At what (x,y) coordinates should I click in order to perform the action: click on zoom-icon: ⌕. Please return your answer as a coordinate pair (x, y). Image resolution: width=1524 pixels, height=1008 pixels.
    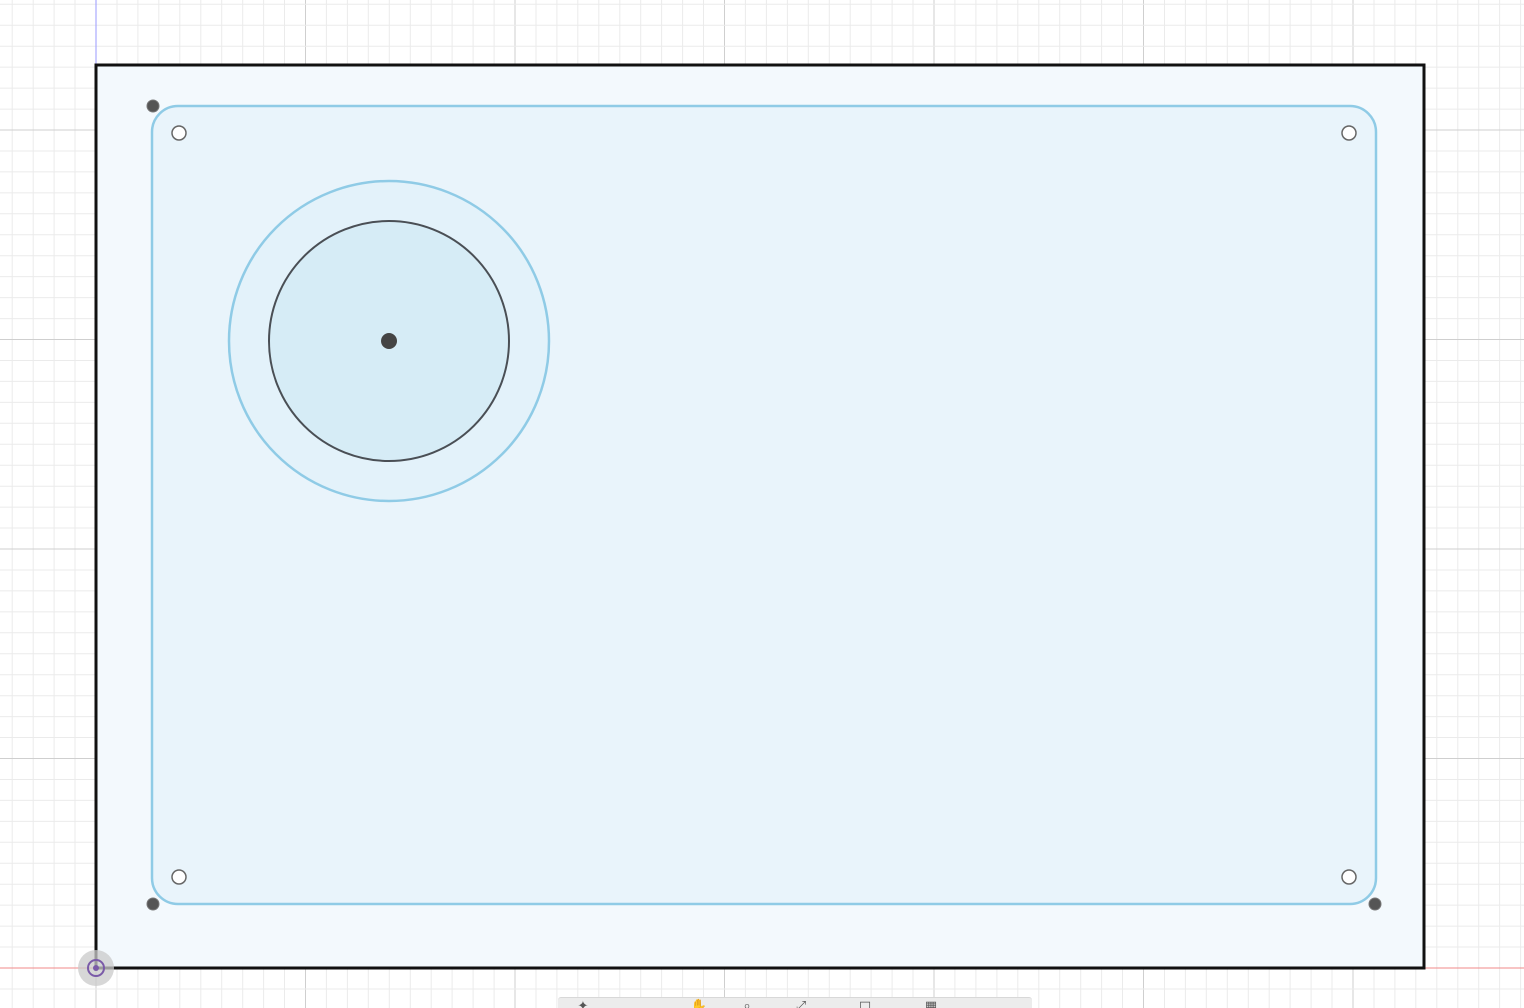
    Looking at the image, I should click on (747, 1004).